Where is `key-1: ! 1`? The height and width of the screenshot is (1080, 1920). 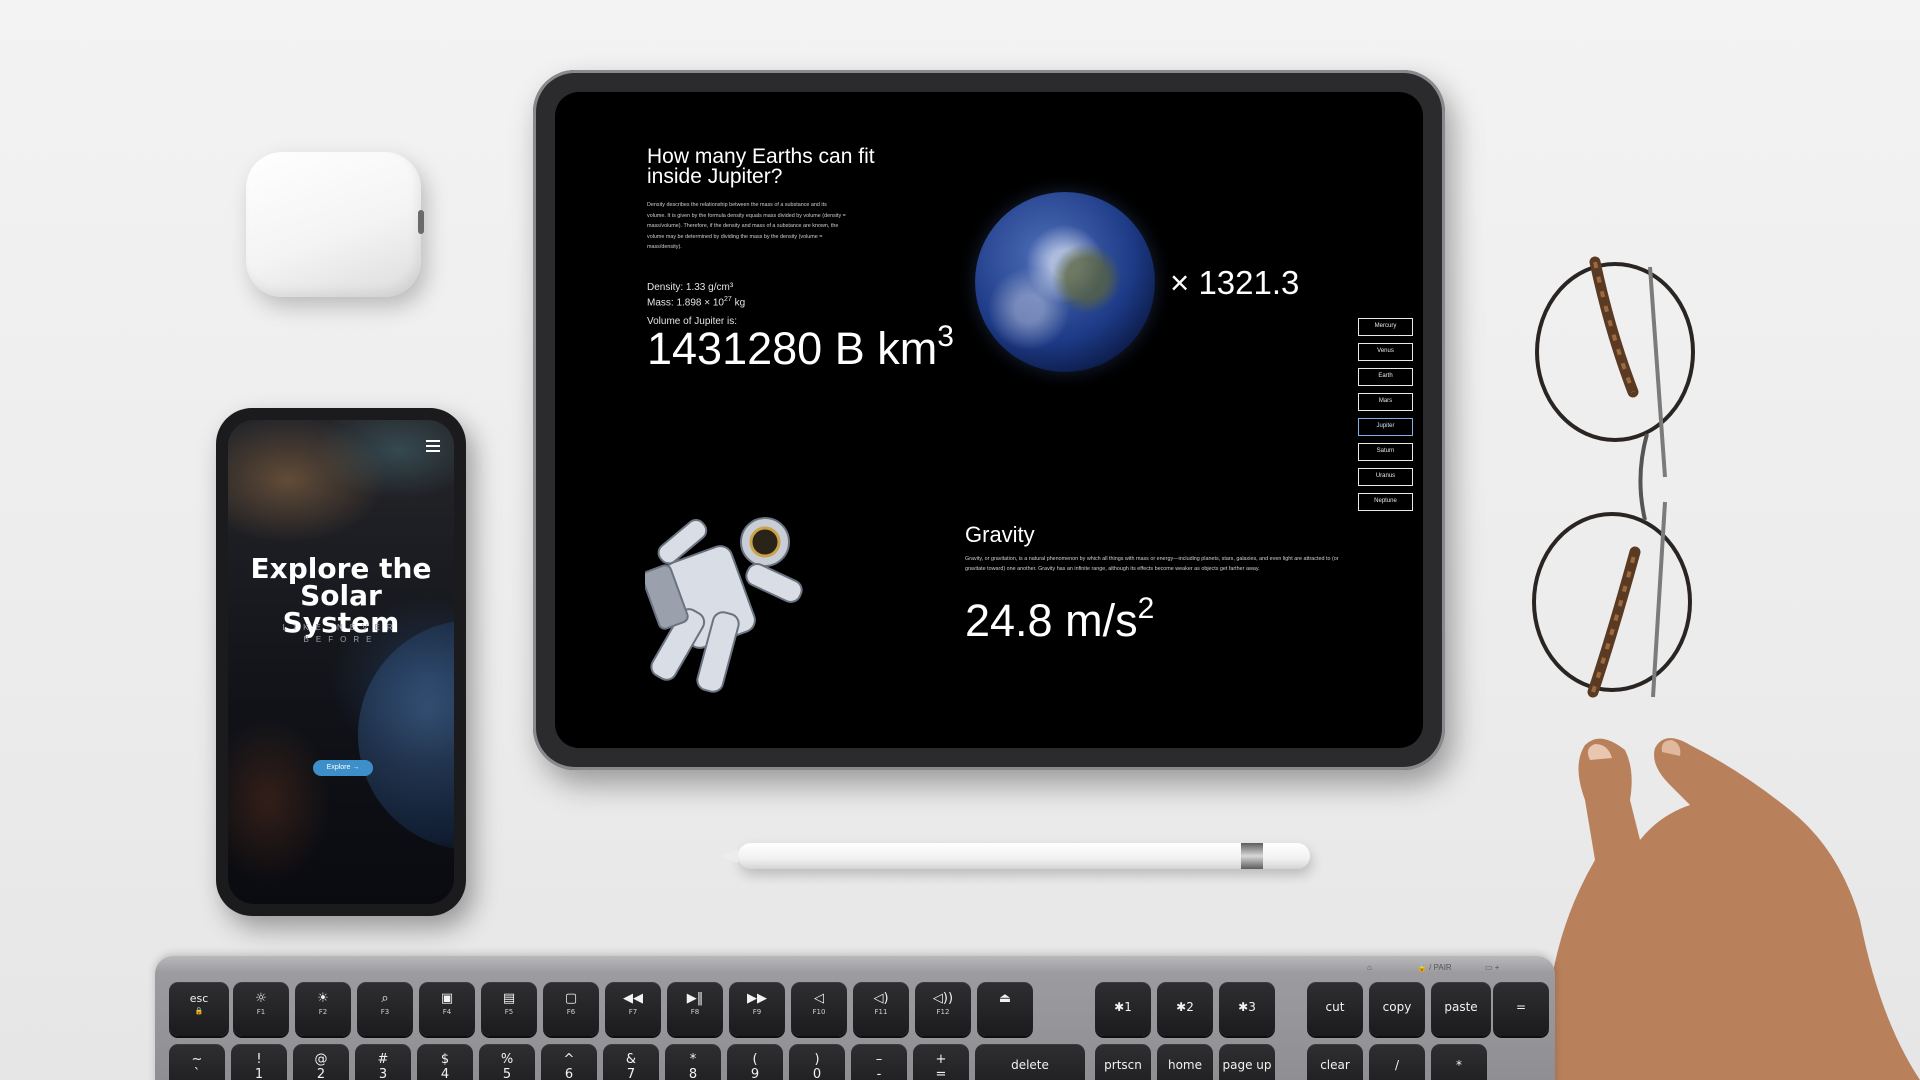 key-1: ! 1 is located at coordinates (259, 1062).